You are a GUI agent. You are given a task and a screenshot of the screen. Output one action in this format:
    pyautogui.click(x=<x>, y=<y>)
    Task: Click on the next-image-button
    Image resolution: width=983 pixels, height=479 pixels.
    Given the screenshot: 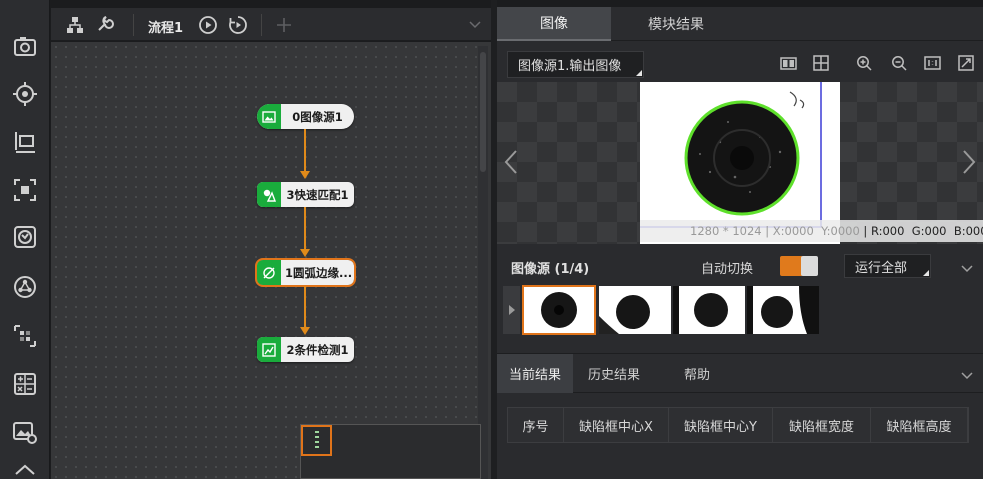 What is the action you would take?
    pyautogui.click(x=969, y=164)
    